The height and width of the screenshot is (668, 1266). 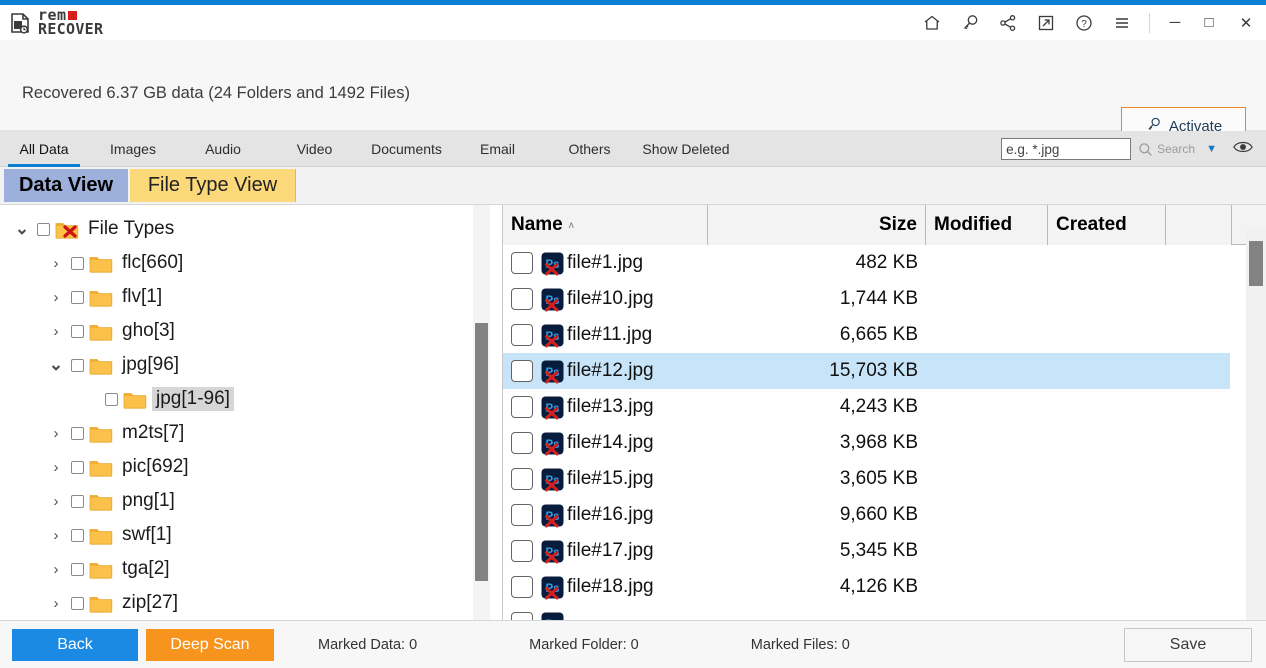 What do you see at coordinates (210, 644) in the screenshot?
I see `deep-scan-button: Deep Scan` at bounding box center [210, 644].